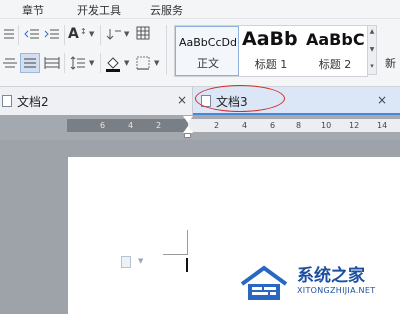  What do you see at coordinates (187, 265) in the screenshot?
I see `text-cursor` at bounding box center [187, 265].